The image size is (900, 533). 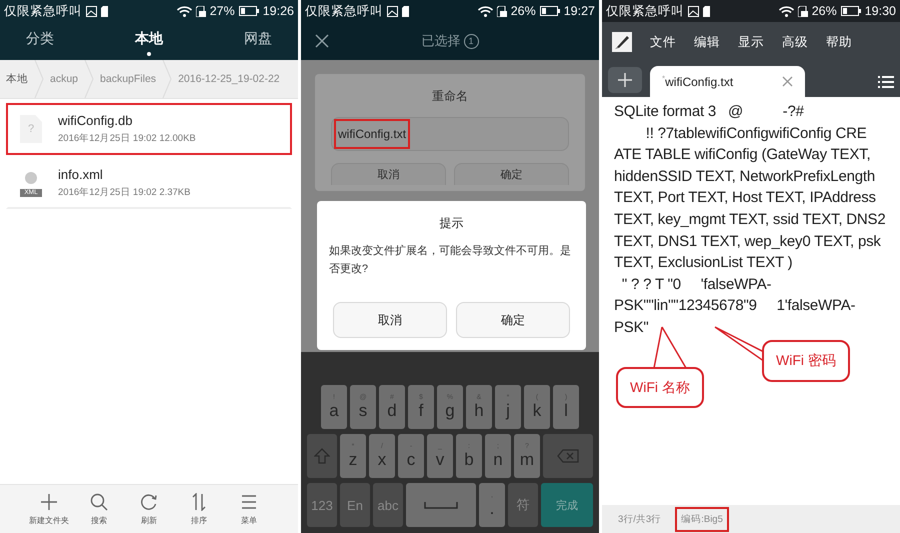 What do you see at coordinates (99, 501) in the screenshot?
I see `search-icon` at bounding box center [99, 501].